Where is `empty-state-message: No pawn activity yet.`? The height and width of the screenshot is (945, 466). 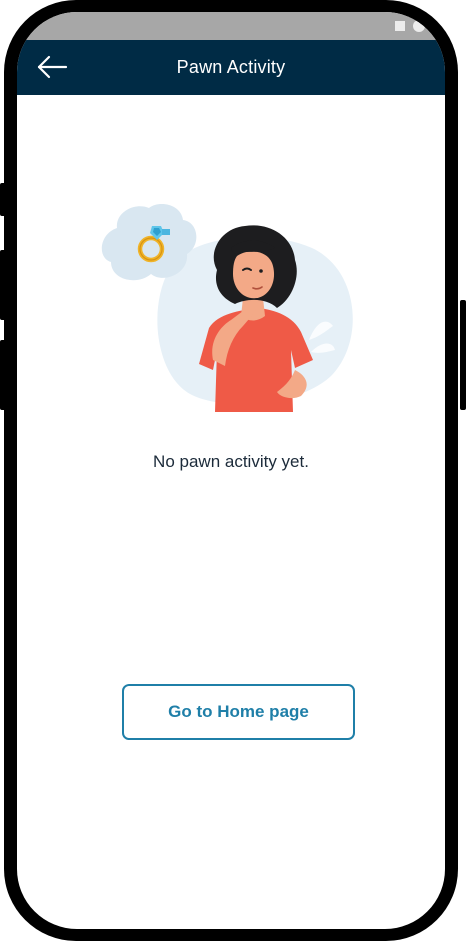
empty-state-message: No pawn activity yet. is located at coordinates (231, 461).